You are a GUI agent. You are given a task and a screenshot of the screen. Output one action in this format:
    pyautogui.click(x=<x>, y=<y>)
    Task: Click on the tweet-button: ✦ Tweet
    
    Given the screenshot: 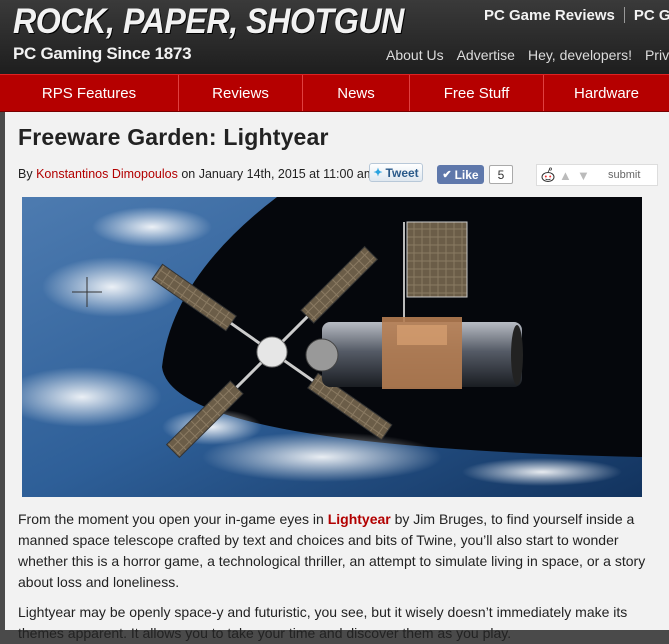 What is the action you would take?
    pyautogui.click(x=396, y=172)
    